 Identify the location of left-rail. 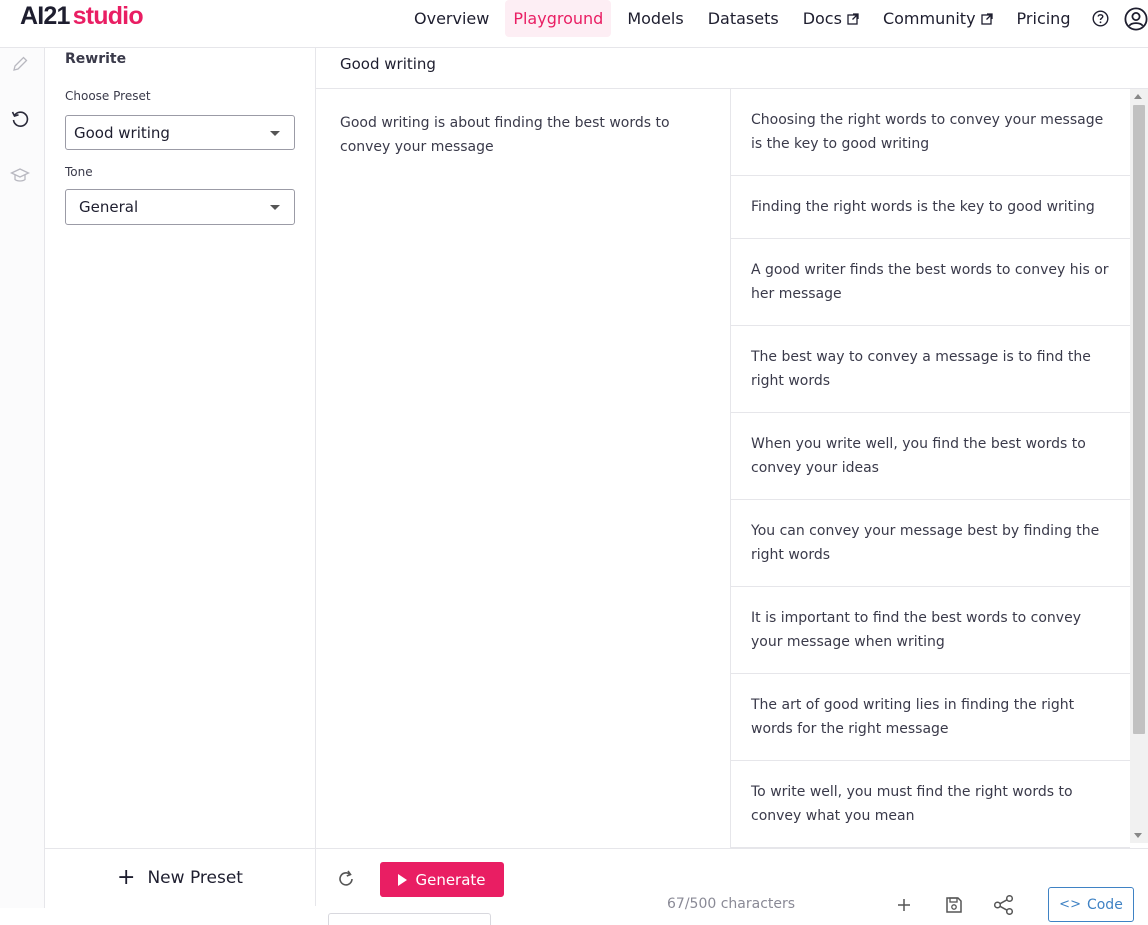
(22, 478).